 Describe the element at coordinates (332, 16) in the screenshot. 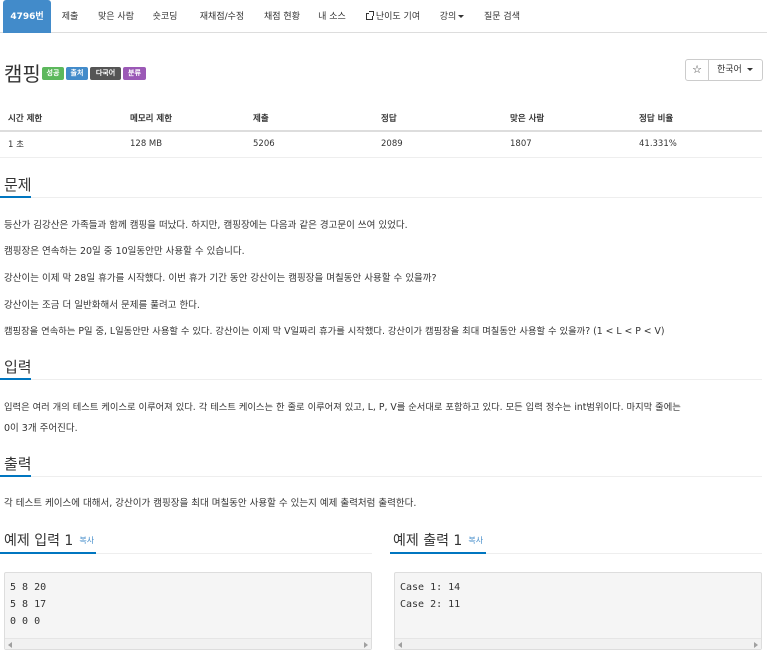

I see `tab-my-source: 내 소스` at that location.